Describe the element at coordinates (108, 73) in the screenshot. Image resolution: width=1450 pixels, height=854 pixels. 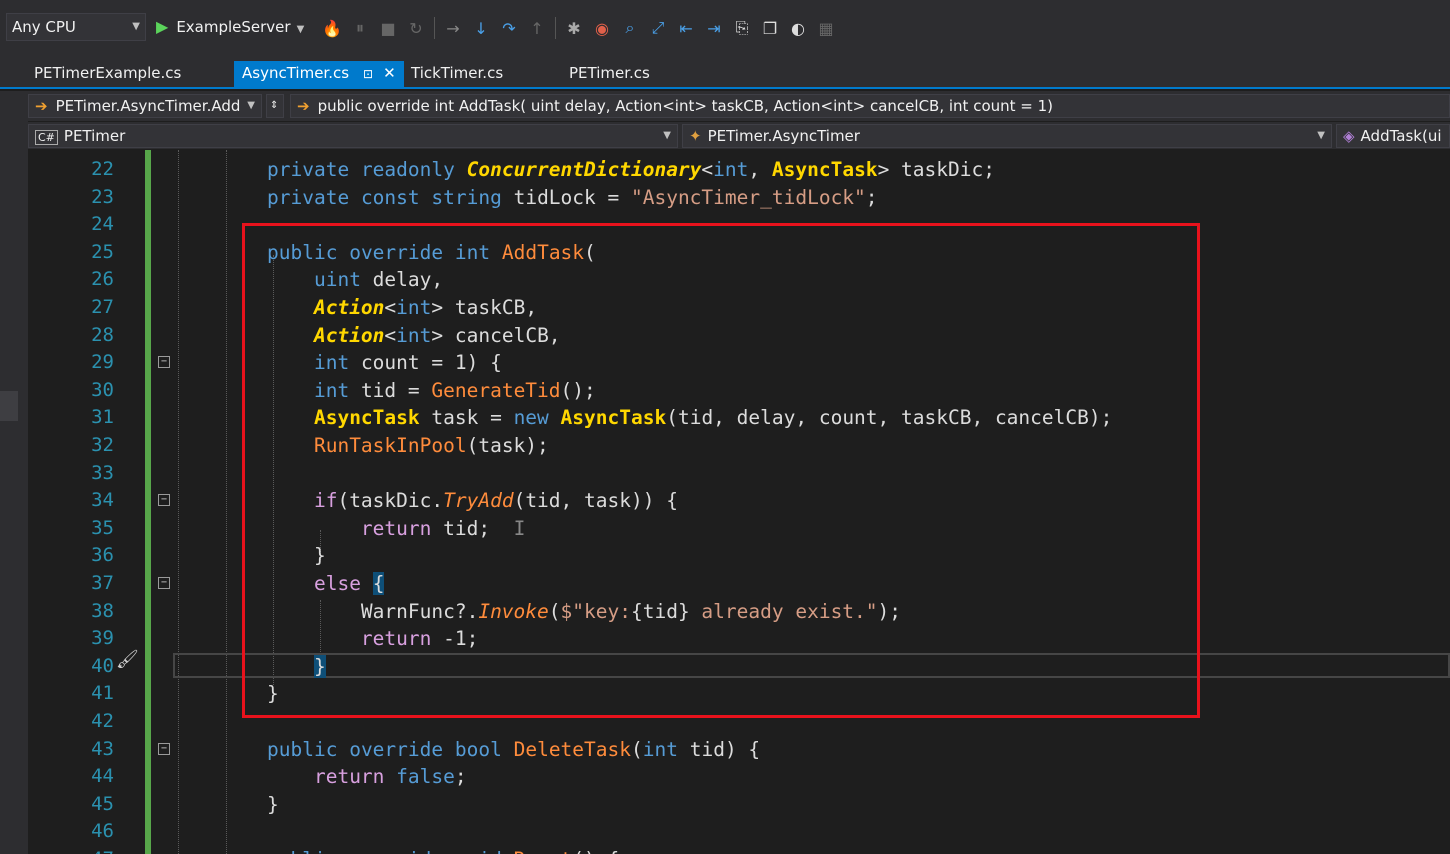
I see `tab-label: PETimerExample.cs` at that location.